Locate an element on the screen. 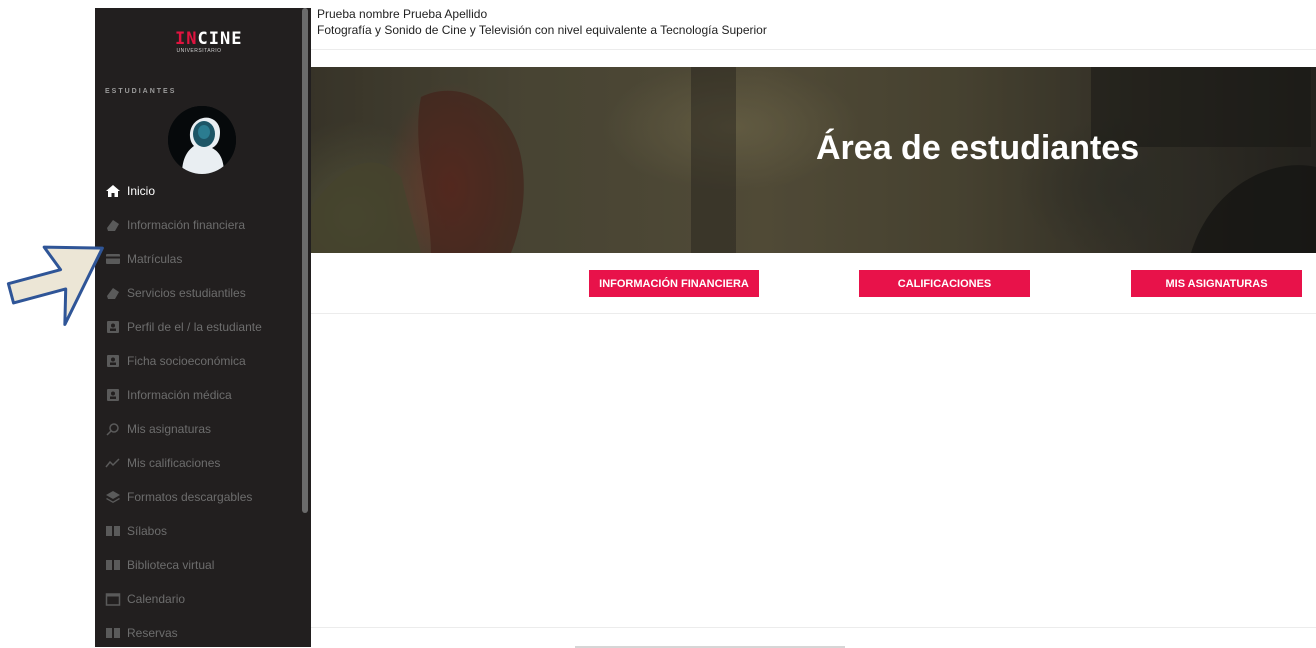 The height and width of the screenshot is (648, 1316). sidebar-item-informacion-financiera: Información financiera is located at coordinates (203, 225).